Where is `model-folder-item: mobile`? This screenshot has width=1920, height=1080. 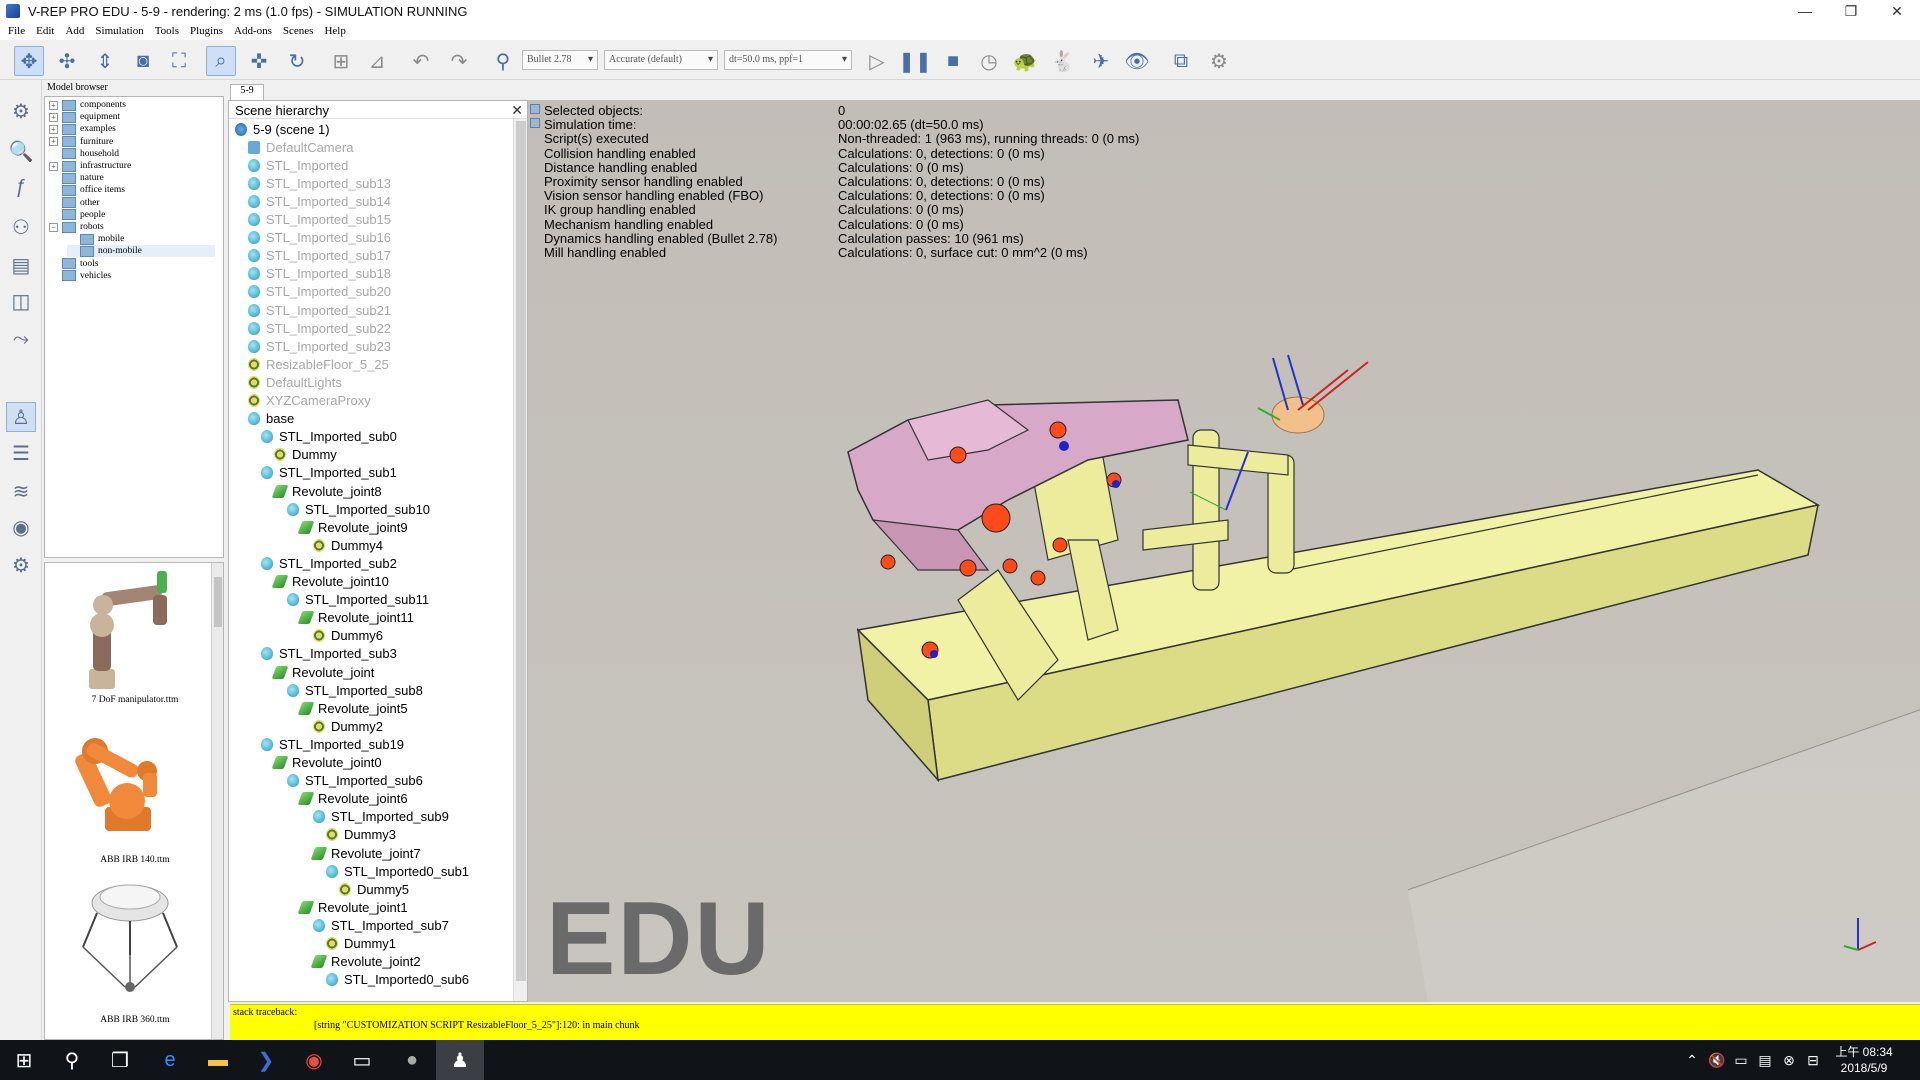 model-folder-item: mobile is located at coordinates (141, 239).